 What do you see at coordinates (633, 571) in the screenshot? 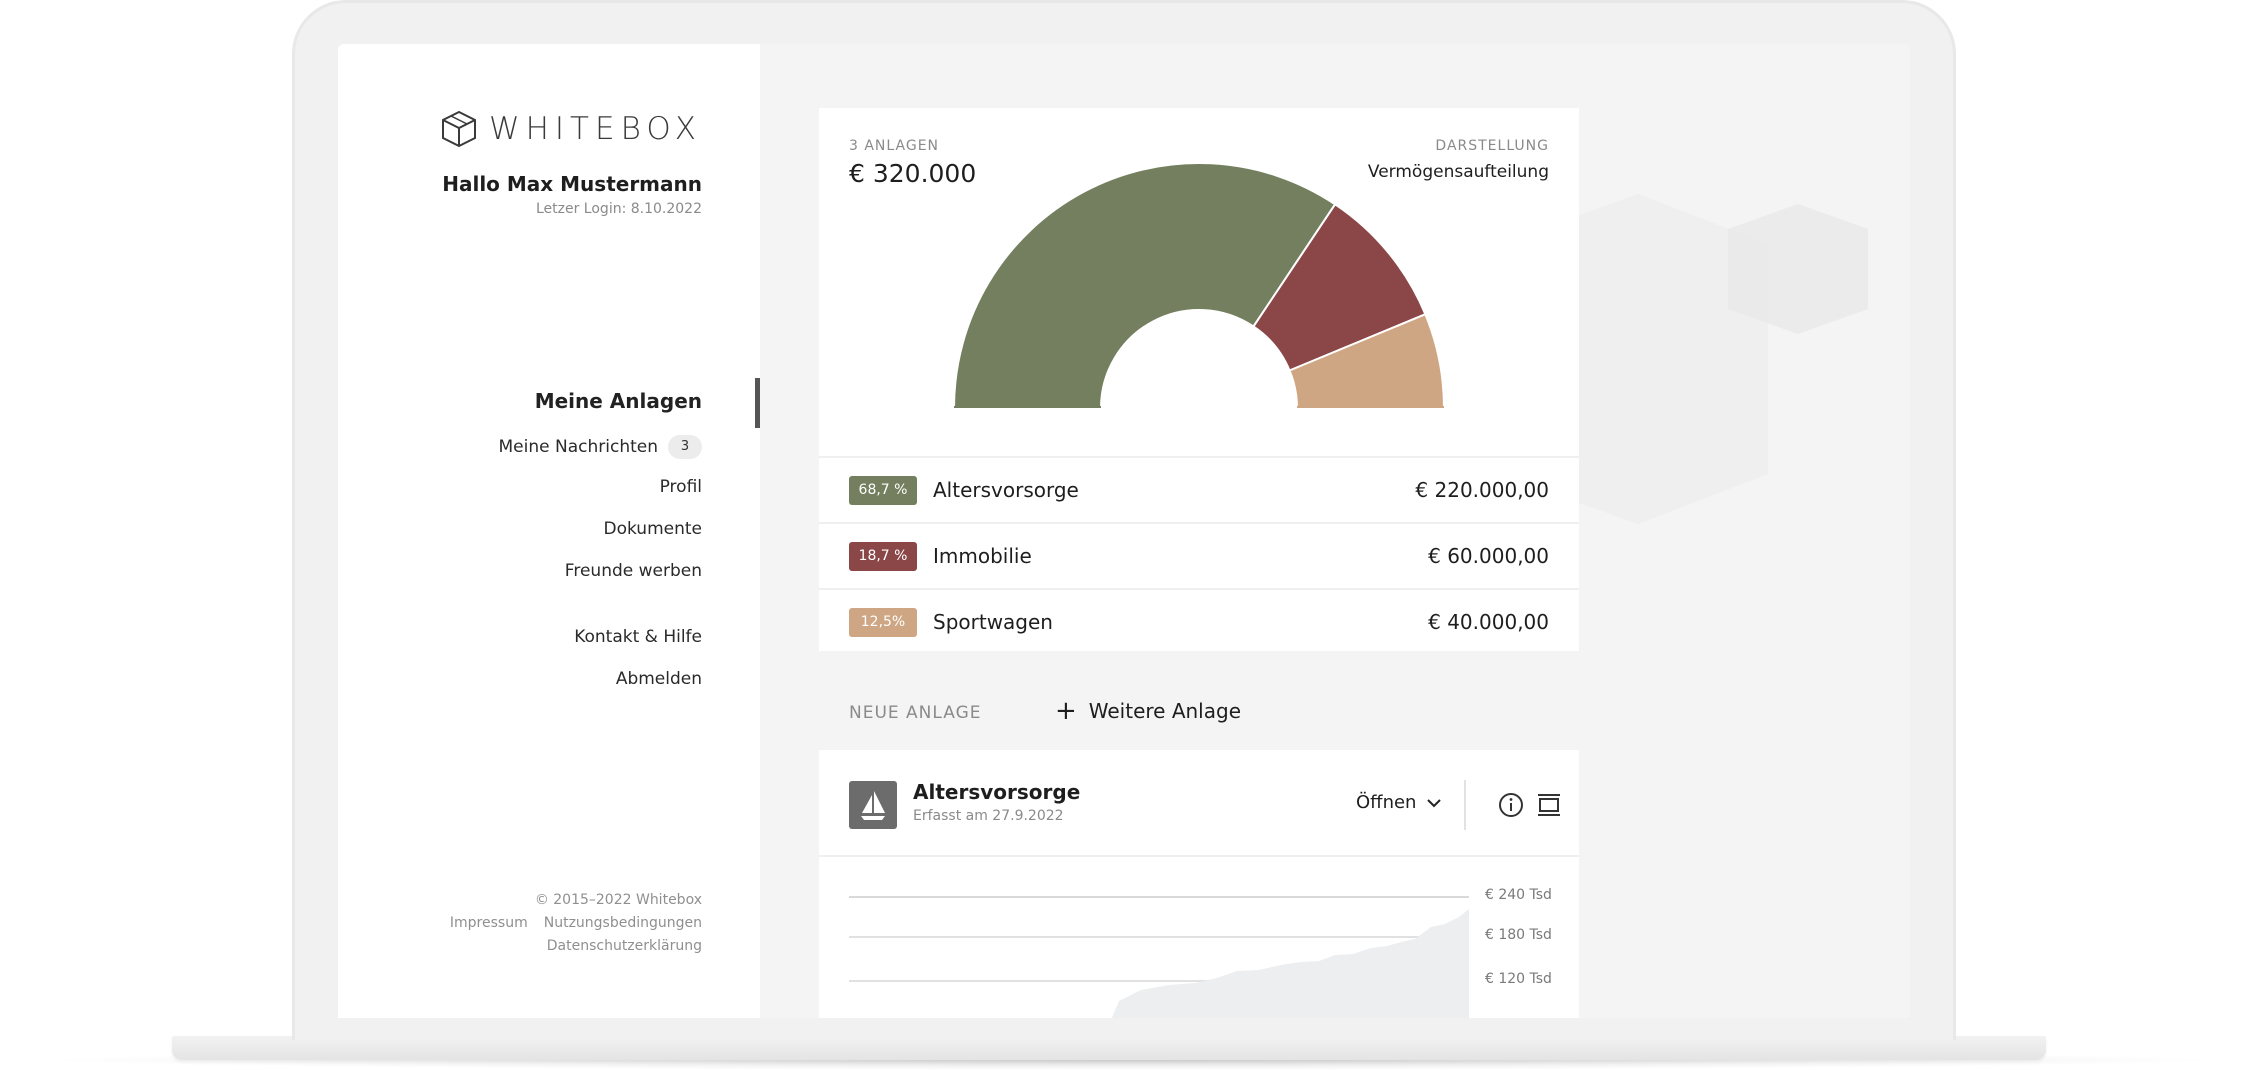
I see `nav-item-freunde-werben: Freunde werben` at bounding box center [633, 571].